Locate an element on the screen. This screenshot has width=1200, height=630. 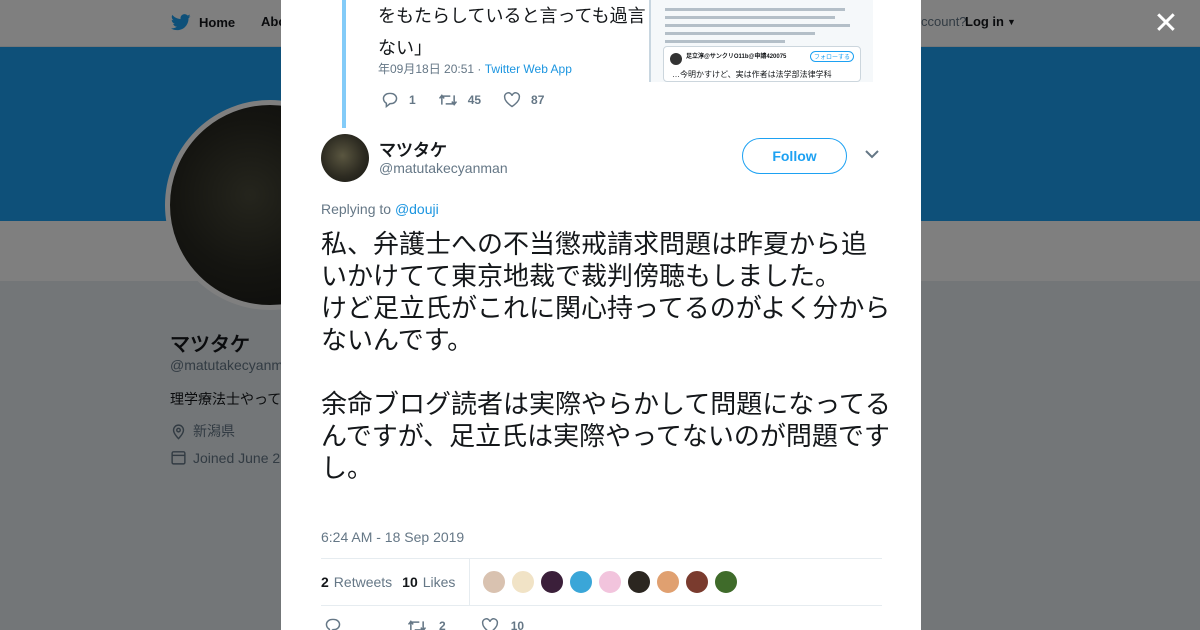
parent-reply-count: 1 is located at coordinates (412, 100).